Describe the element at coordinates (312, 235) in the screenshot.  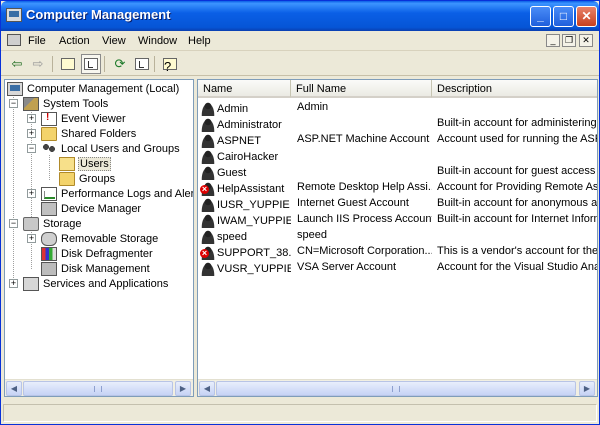
I see `user-full-name: speed` at that location.